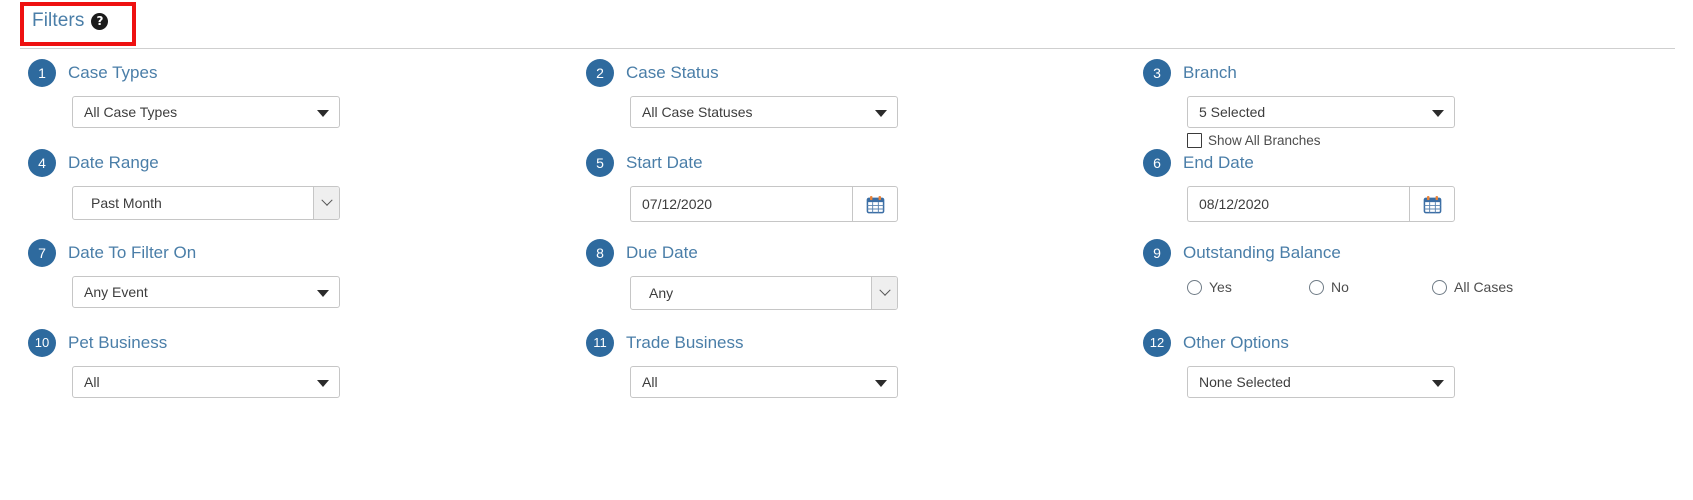  I want to click on show-all-branches-checkbox, so click(1194, 140).